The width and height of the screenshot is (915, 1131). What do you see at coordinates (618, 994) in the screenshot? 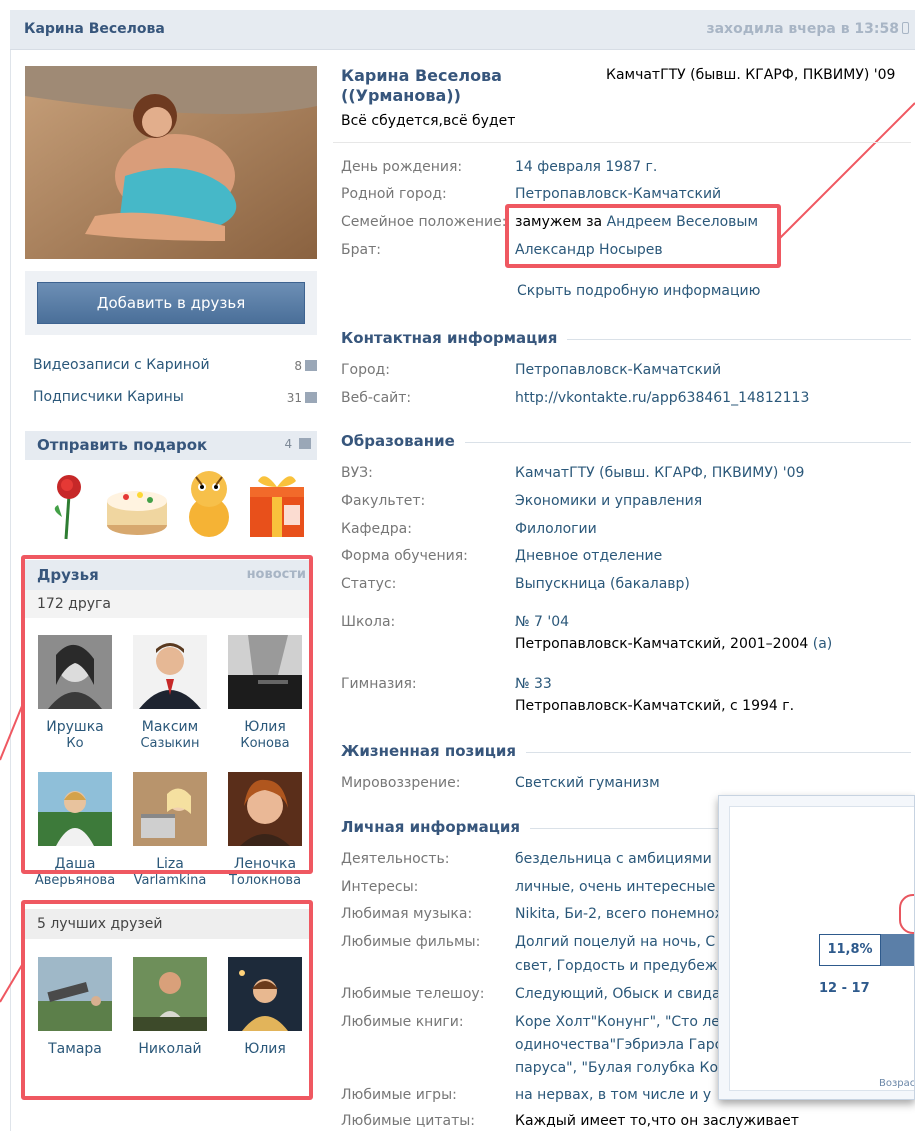
I see `tvshows-link: Следующий, Обыск и свида` at bounding box center [618, 994].